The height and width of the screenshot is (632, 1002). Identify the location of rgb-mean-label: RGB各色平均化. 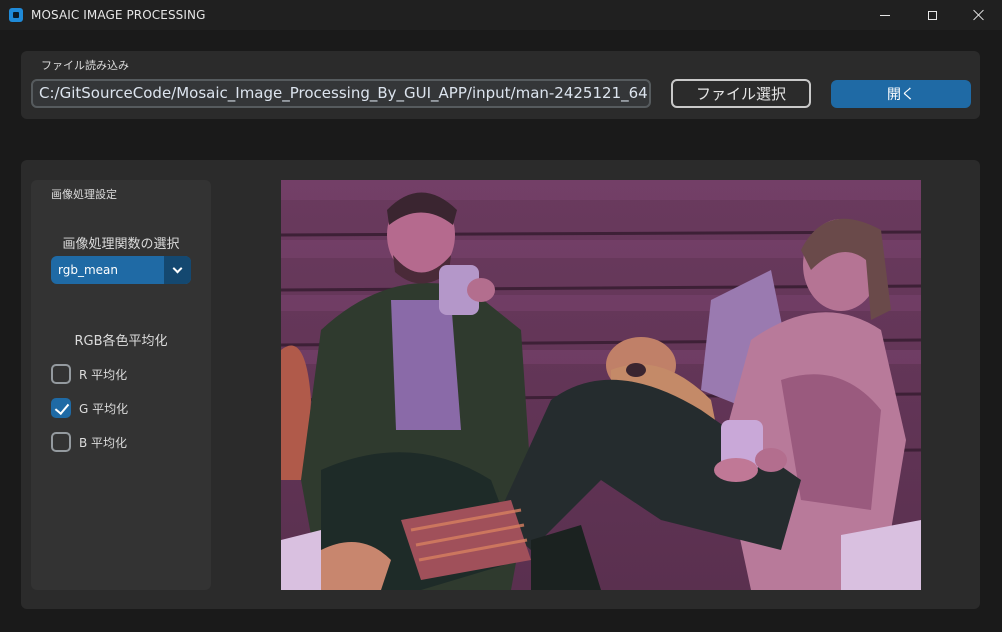
(121, 341).